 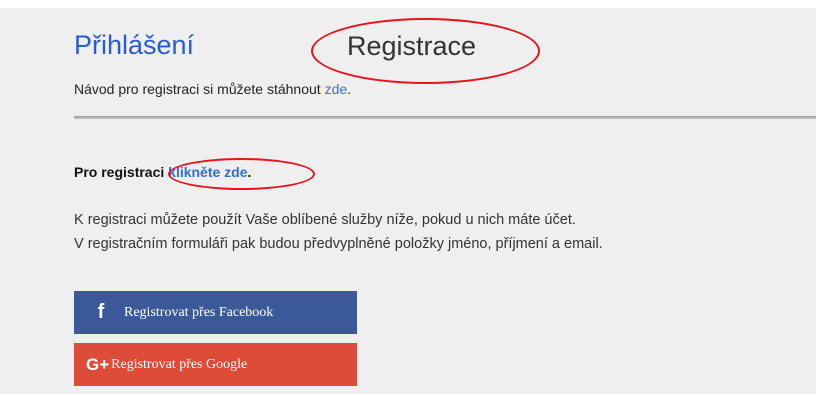 I want to click on red-annotation-circle-click-here, so click(x=241, y=174).